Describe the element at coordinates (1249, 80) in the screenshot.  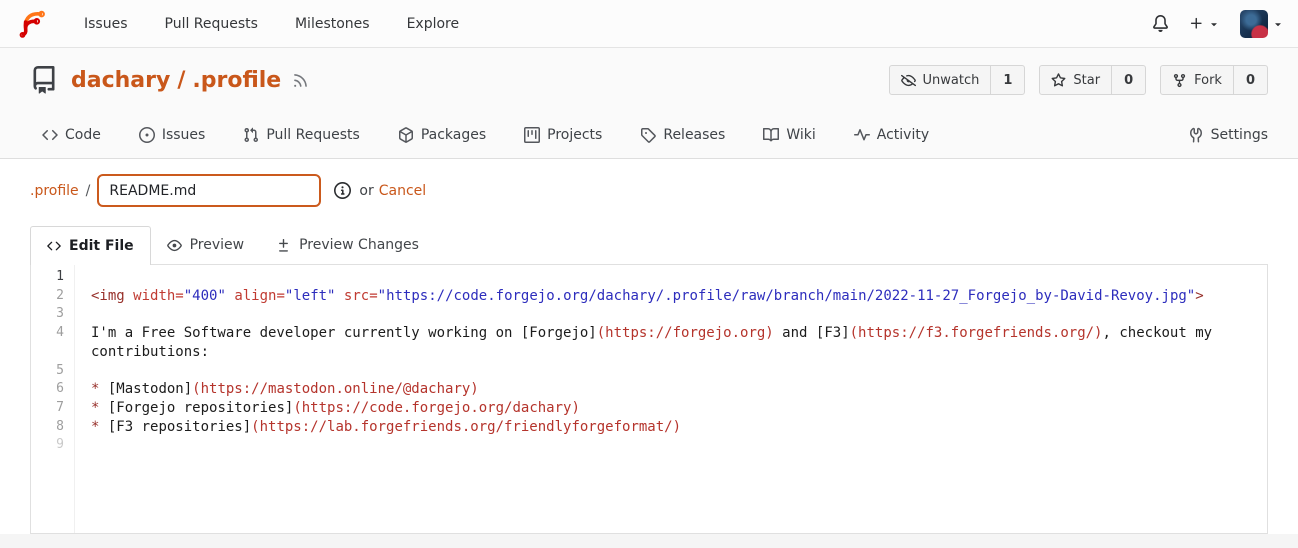
I see `fork-count: 0` at that location.